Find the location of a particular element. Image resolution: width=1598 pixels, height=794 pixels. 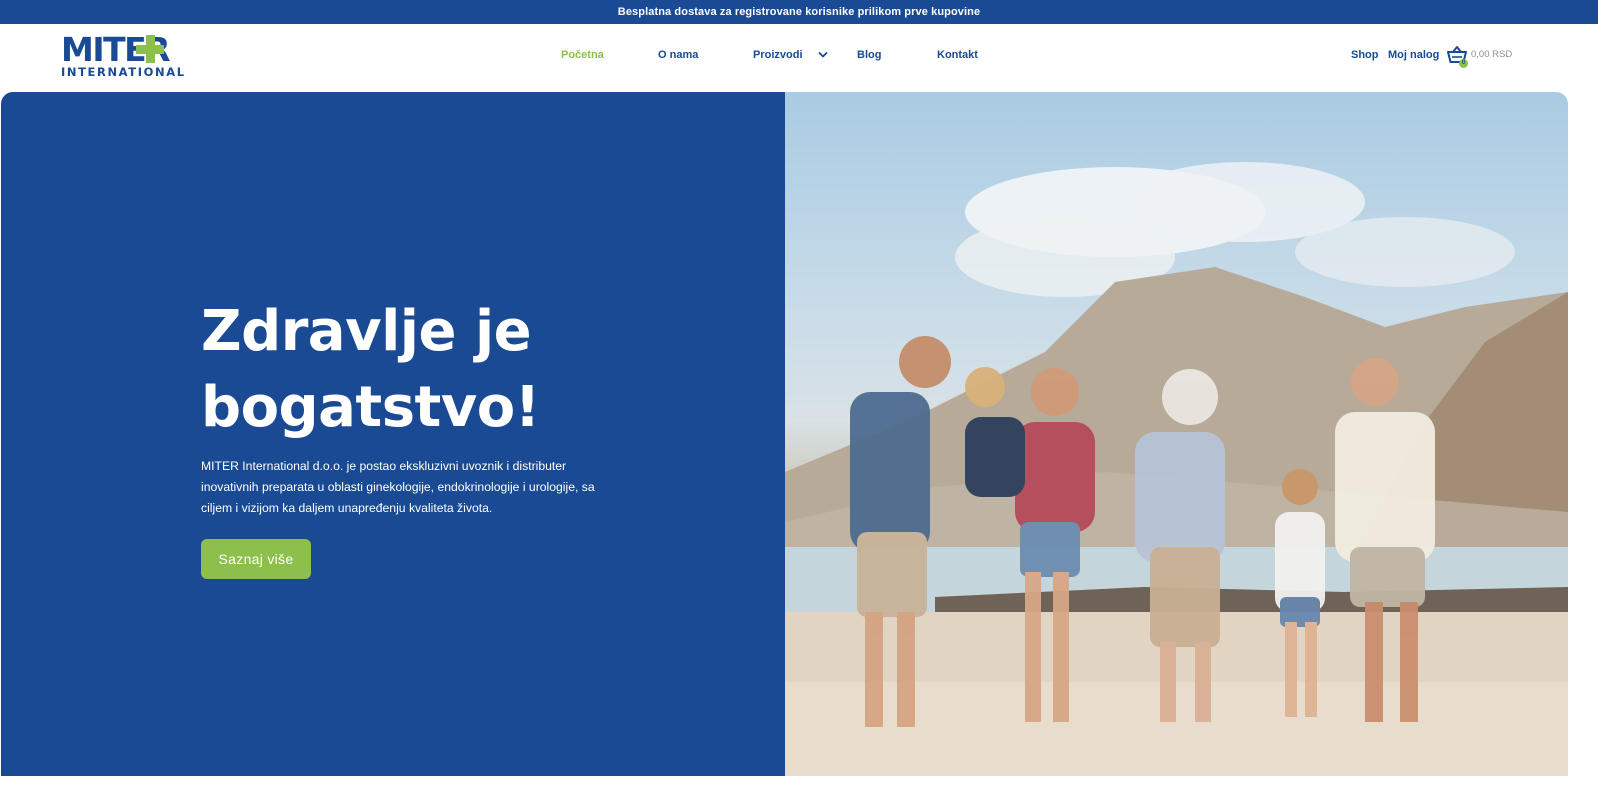

learn-more-button: Saznaj više is located at coordinates (256, 559).